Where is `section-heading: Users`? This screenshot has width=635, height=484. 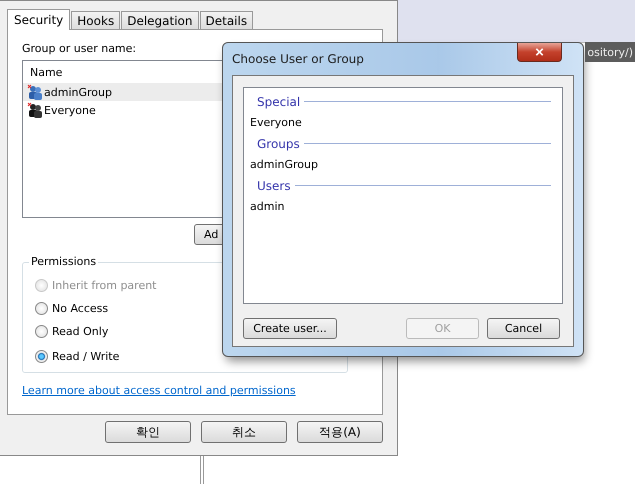 section-heading: Users is located at coordinates (273, 185).